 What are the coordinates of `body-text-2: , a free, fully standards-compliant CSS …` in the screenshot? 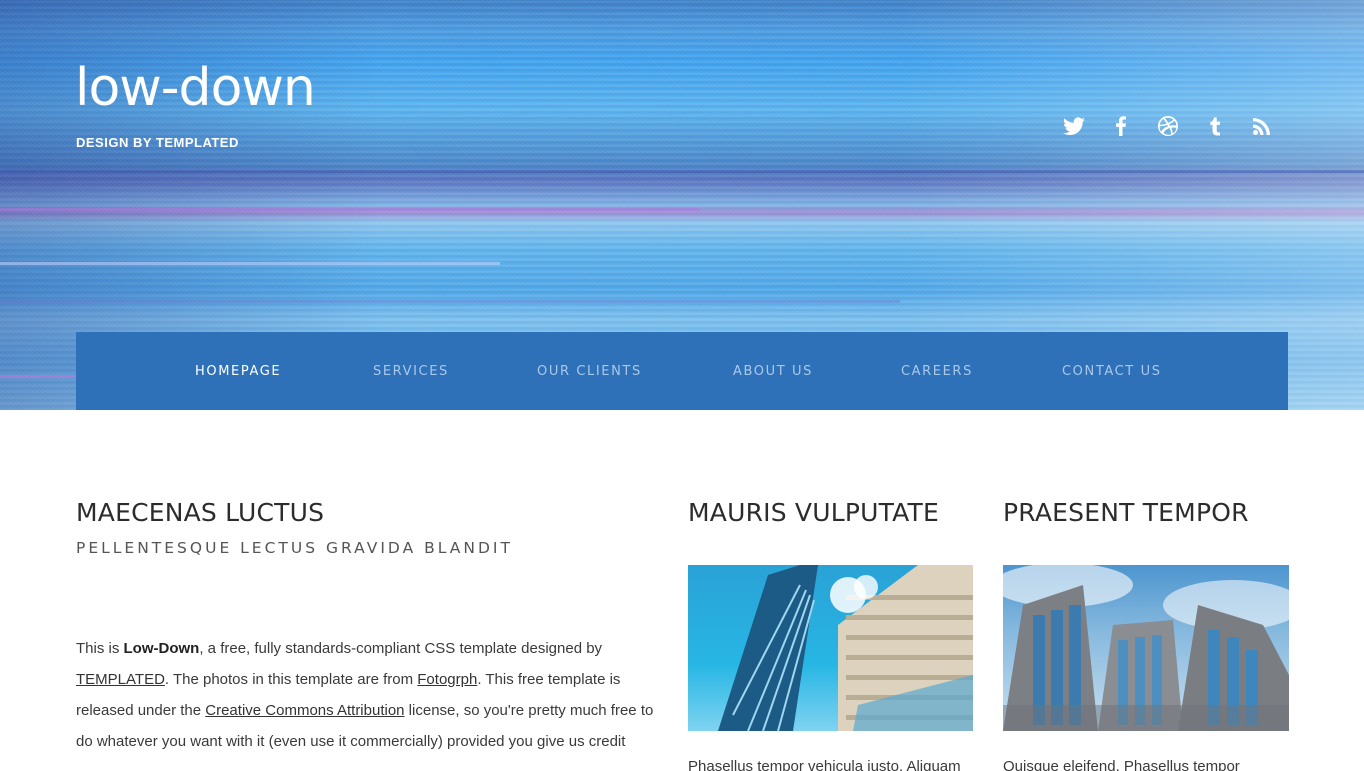 It's located at (401, 648).